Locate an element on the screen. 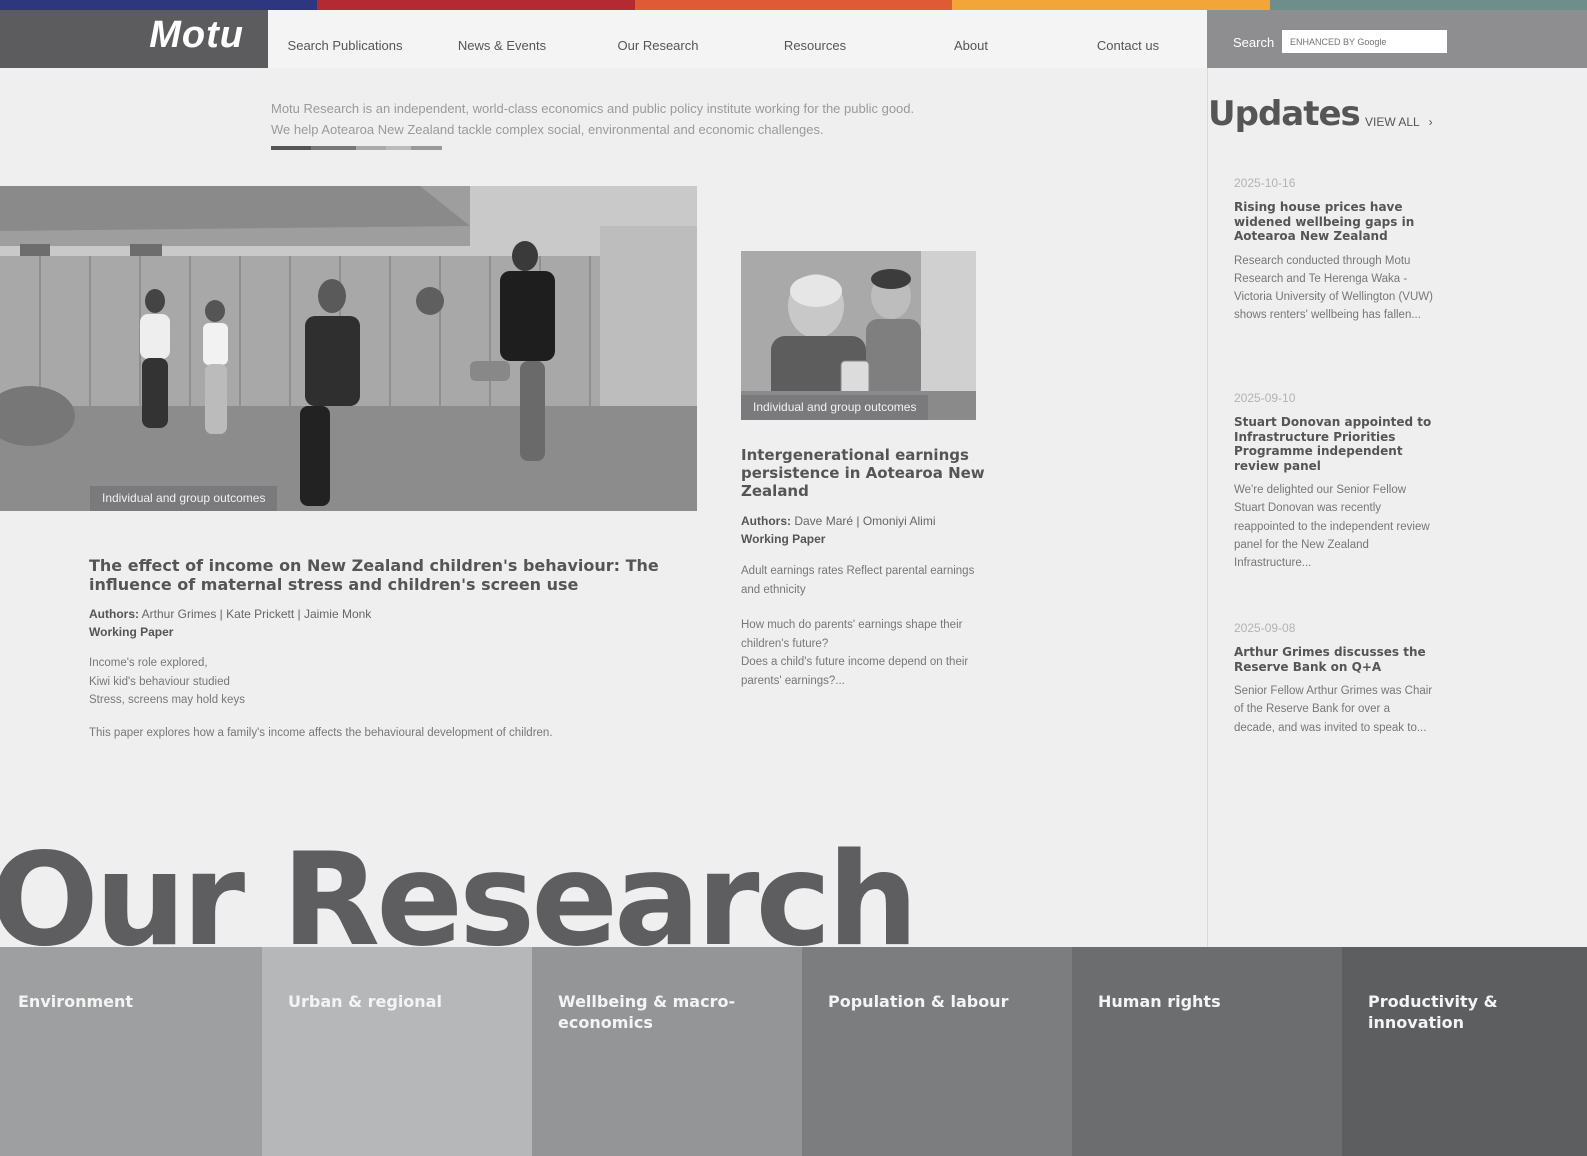 The image size is (1587, 1156). haiku-line: Stress, screens may hold keys is located at coordinates (167, 700).